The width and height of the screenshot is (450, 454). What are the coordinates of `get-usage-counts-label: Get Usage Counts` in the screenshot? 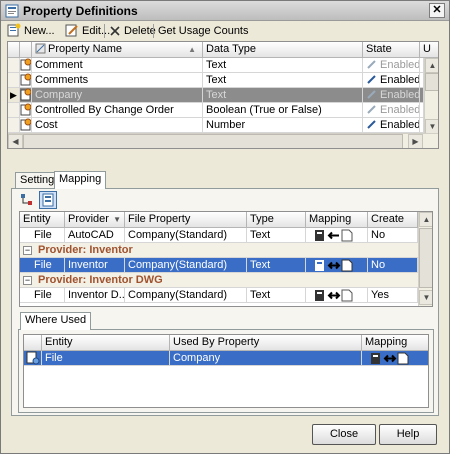 It's located at (203, 31).